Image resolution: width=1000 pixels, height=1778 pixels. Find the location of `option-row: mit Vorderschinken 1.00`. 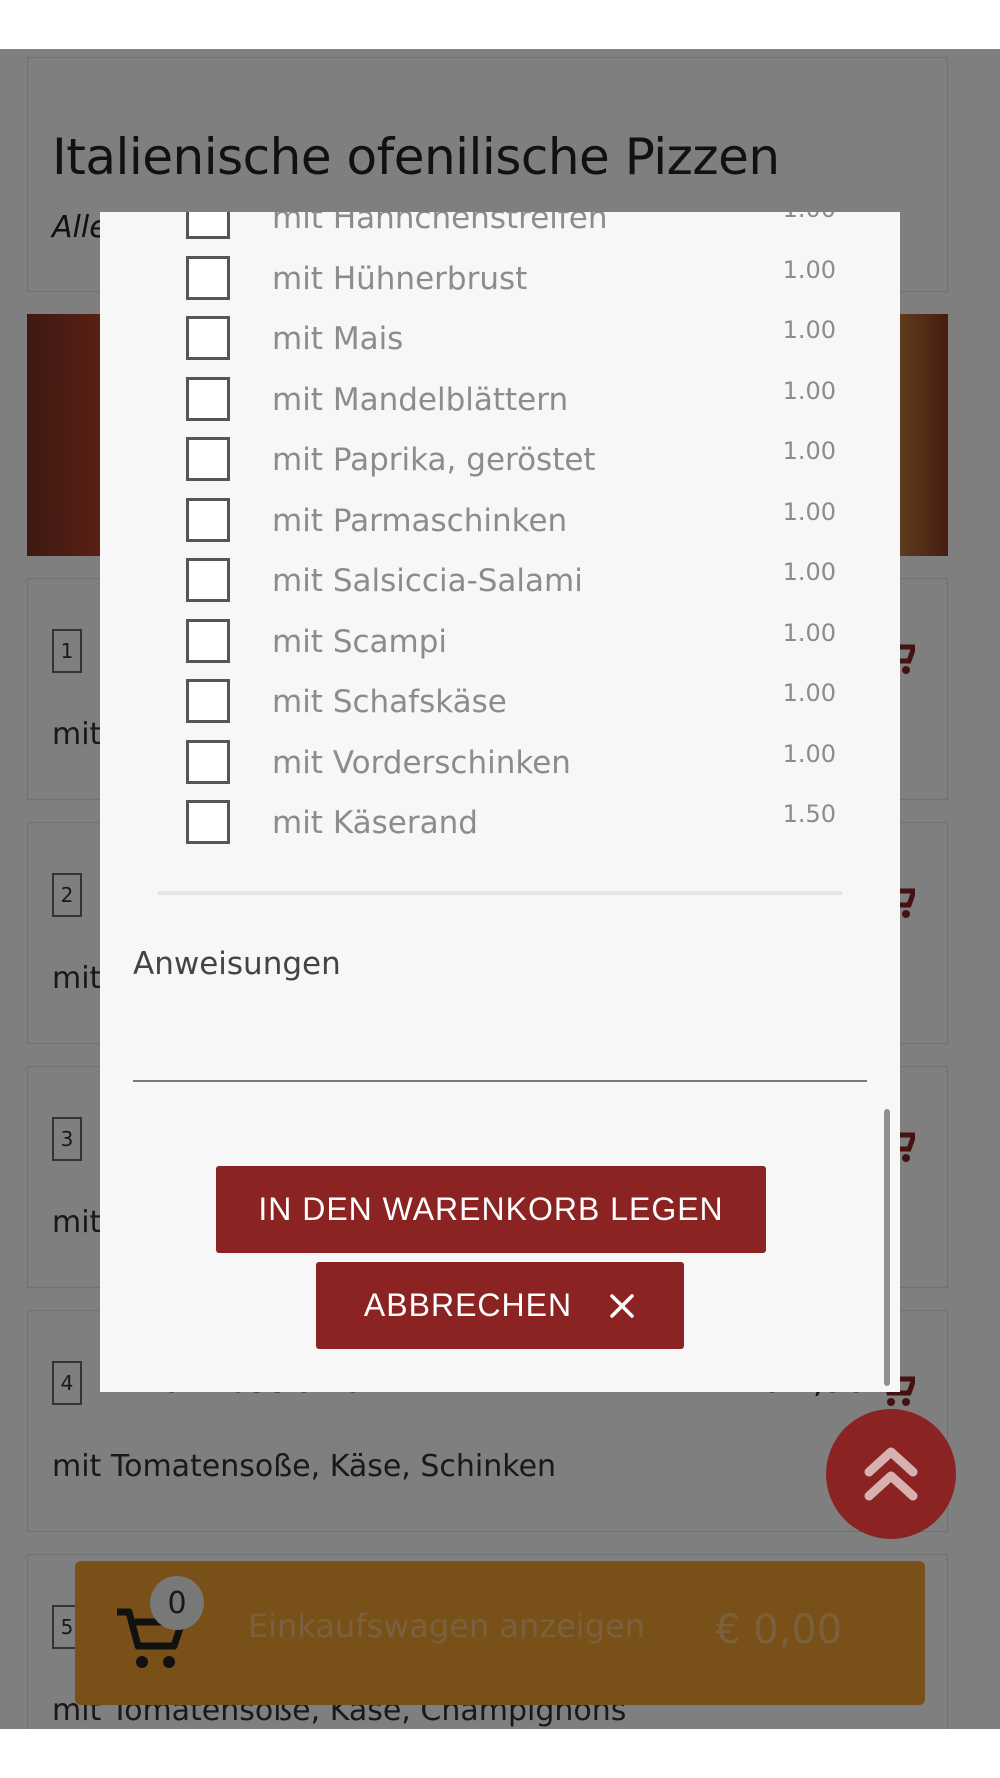

option-row: mit Vorderschinken 1.00 is located at coordinates (500, 755).